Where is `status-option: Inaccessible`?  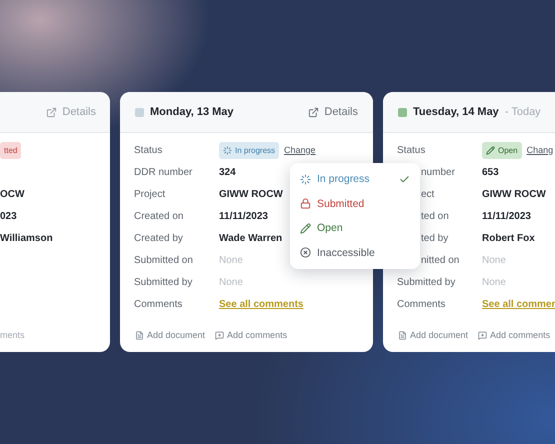
status-option: Inaccessible is located at coordinates (355, 252).